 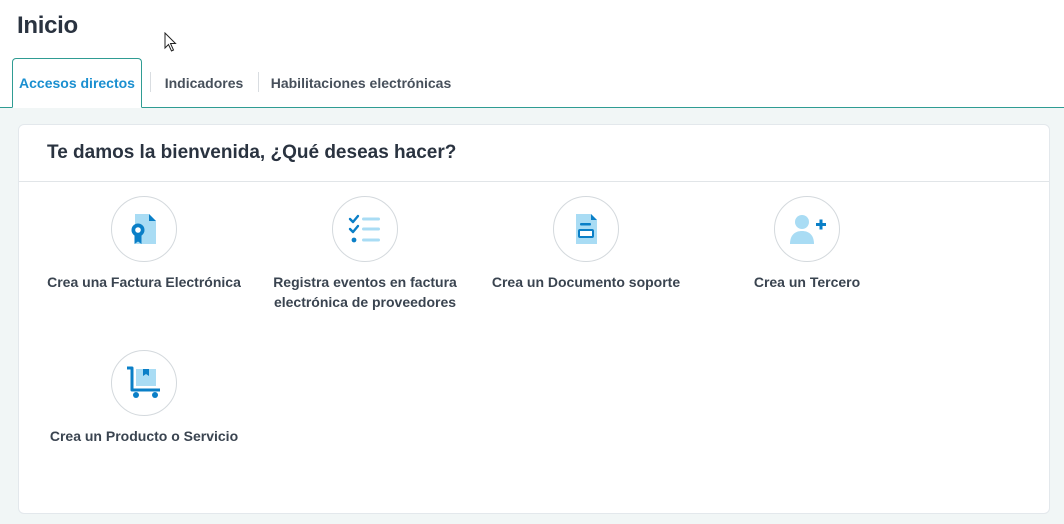 I want to click on shortcut-crea-tercero: Crea un Tercero, so click(x=807, y=244).